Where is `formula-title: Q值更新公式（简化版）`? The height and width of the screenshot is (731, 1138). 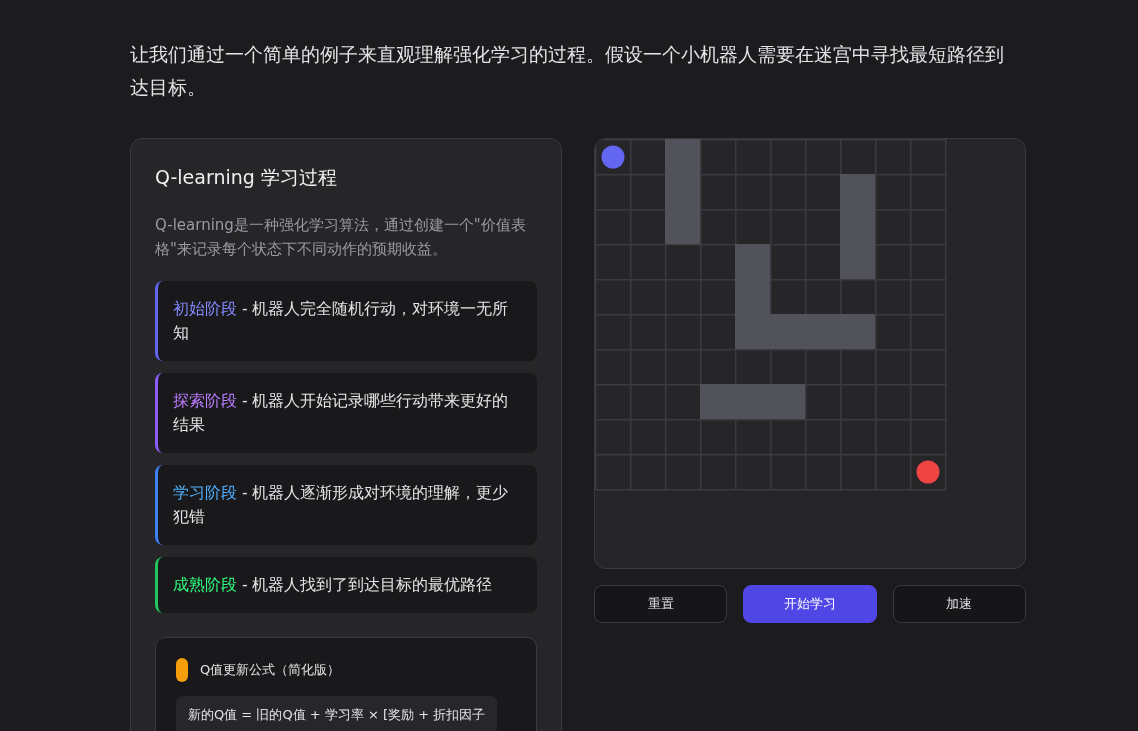 formula-title: Q值更新公式（简化版） is located at coordinates (270, 670).